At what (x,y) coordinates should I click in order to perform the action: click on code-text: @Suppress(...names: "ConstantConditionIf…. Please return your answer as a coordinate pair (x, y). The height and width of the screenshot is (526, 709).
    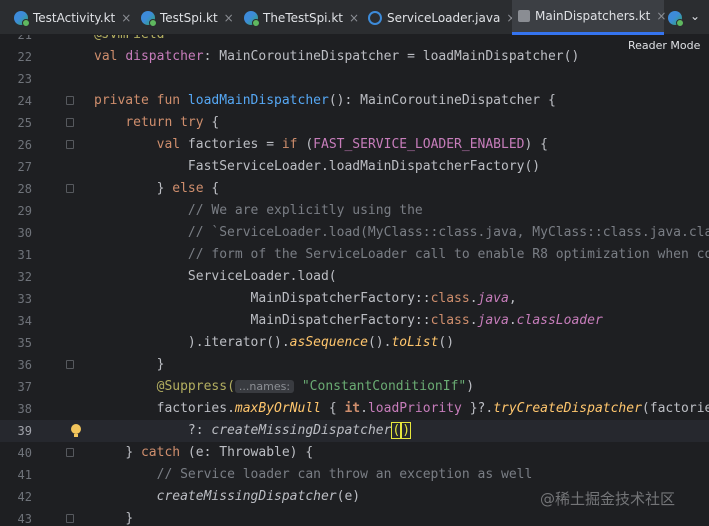
    Looking at the image, I should click on (315, 386).